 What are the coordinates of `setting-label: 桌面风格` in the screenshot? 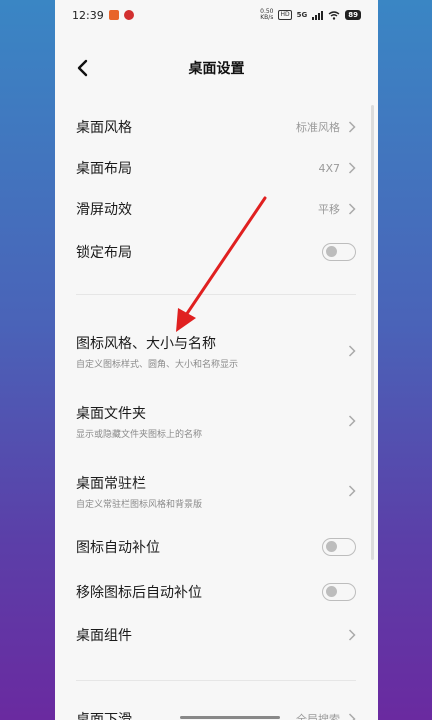 It's located at (104, 128).